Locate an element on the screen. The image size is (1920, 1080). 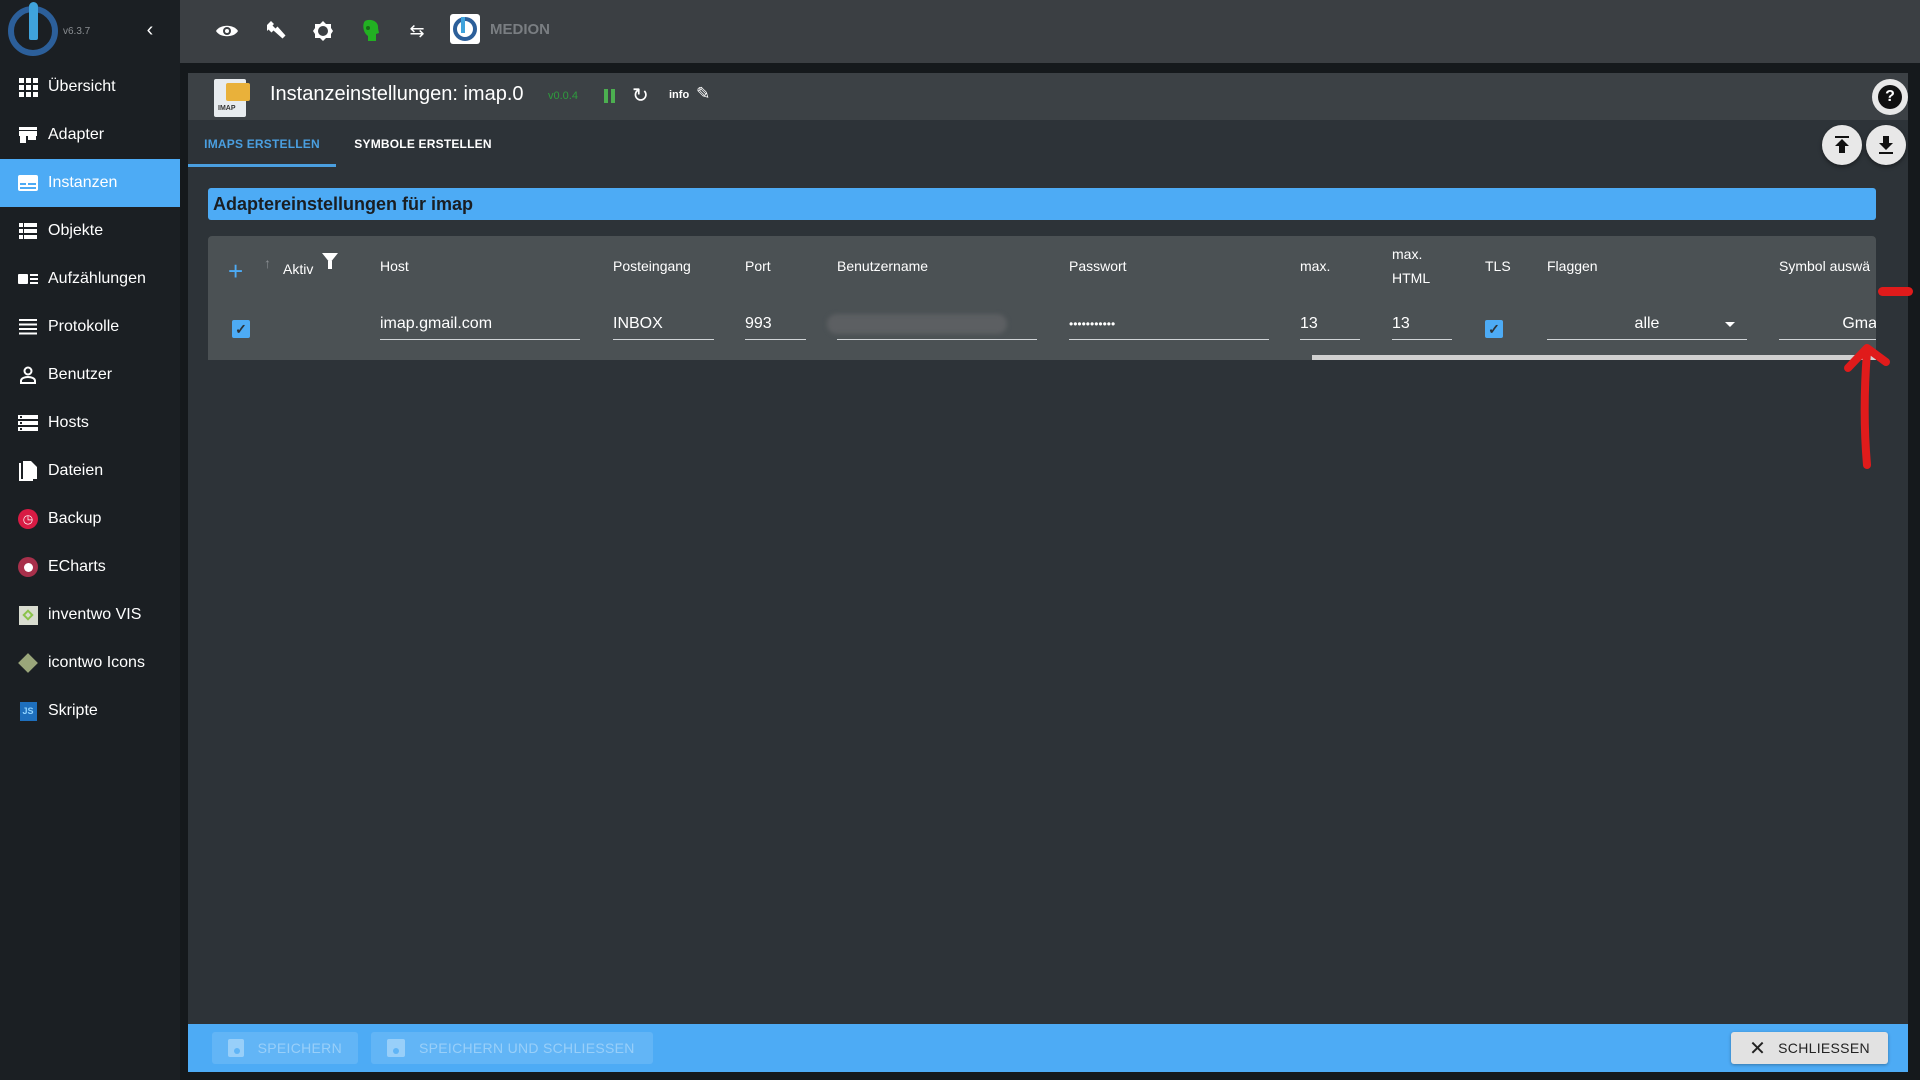
sidebar-item-echarts: ECharts is located at coordinates (90, 567).